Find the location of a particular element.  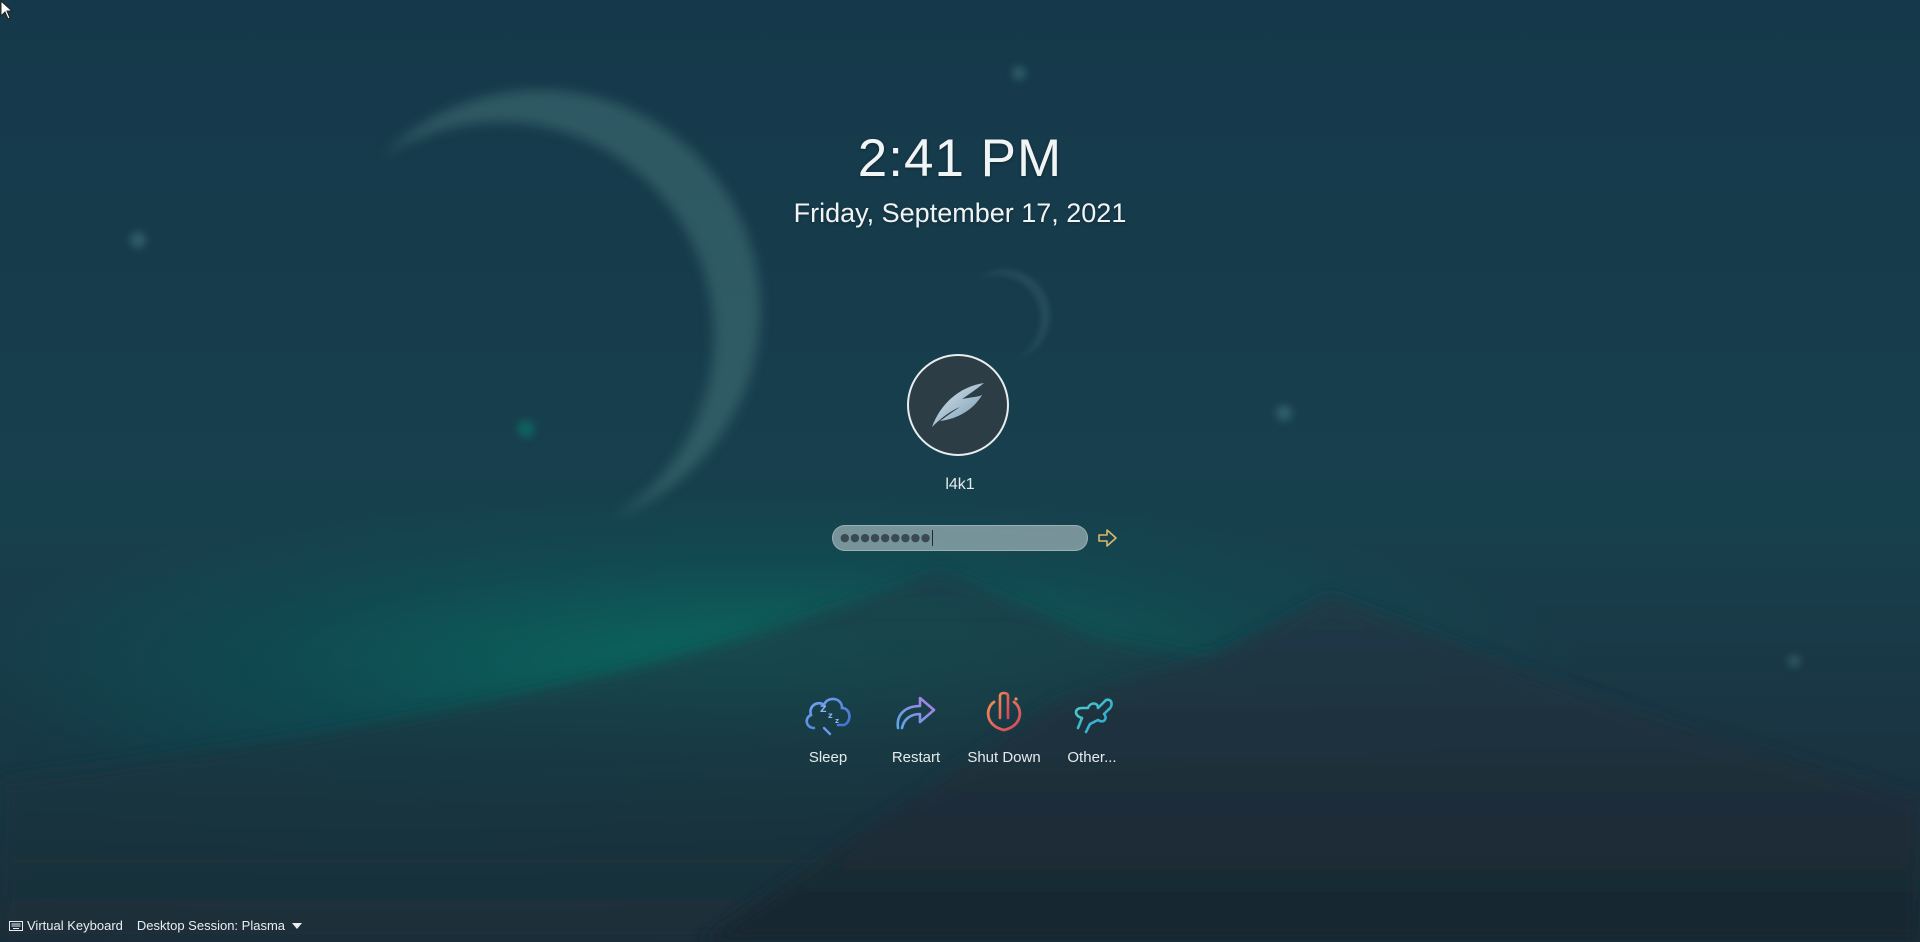

sleep-icon: Z z z is located at coordinates (828, 716).